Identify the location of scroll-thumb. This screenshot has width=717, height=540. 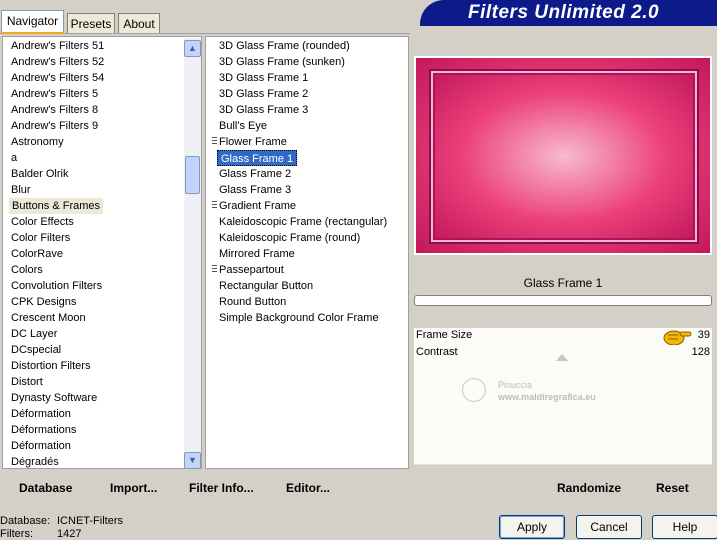
(192, 175).